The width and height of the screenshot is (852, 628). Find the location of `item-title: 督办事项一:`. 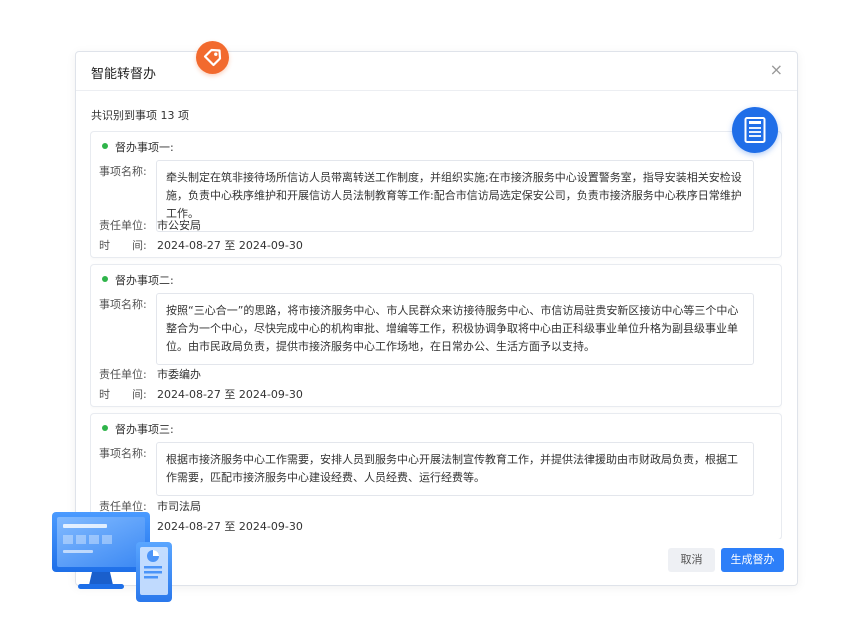

item-title: 督办事项一: is located at coordinates (144, 147).